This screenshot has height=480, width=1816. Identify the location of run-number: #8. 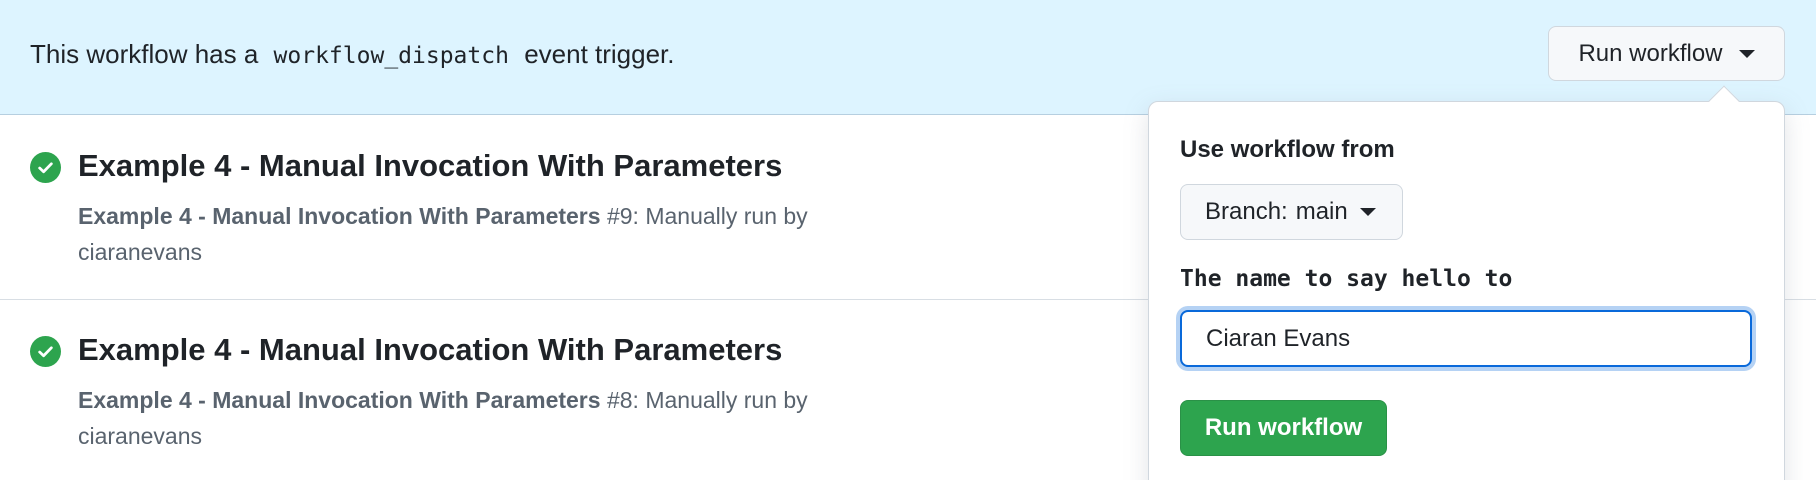
(619, 400).